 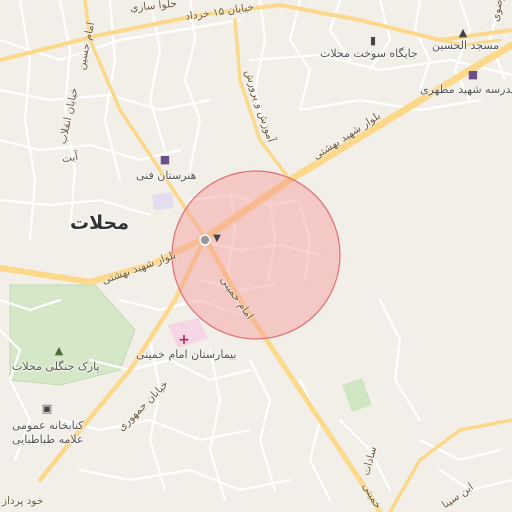 I want to click on tree-icon: ▲, so click(x=59, y=351).